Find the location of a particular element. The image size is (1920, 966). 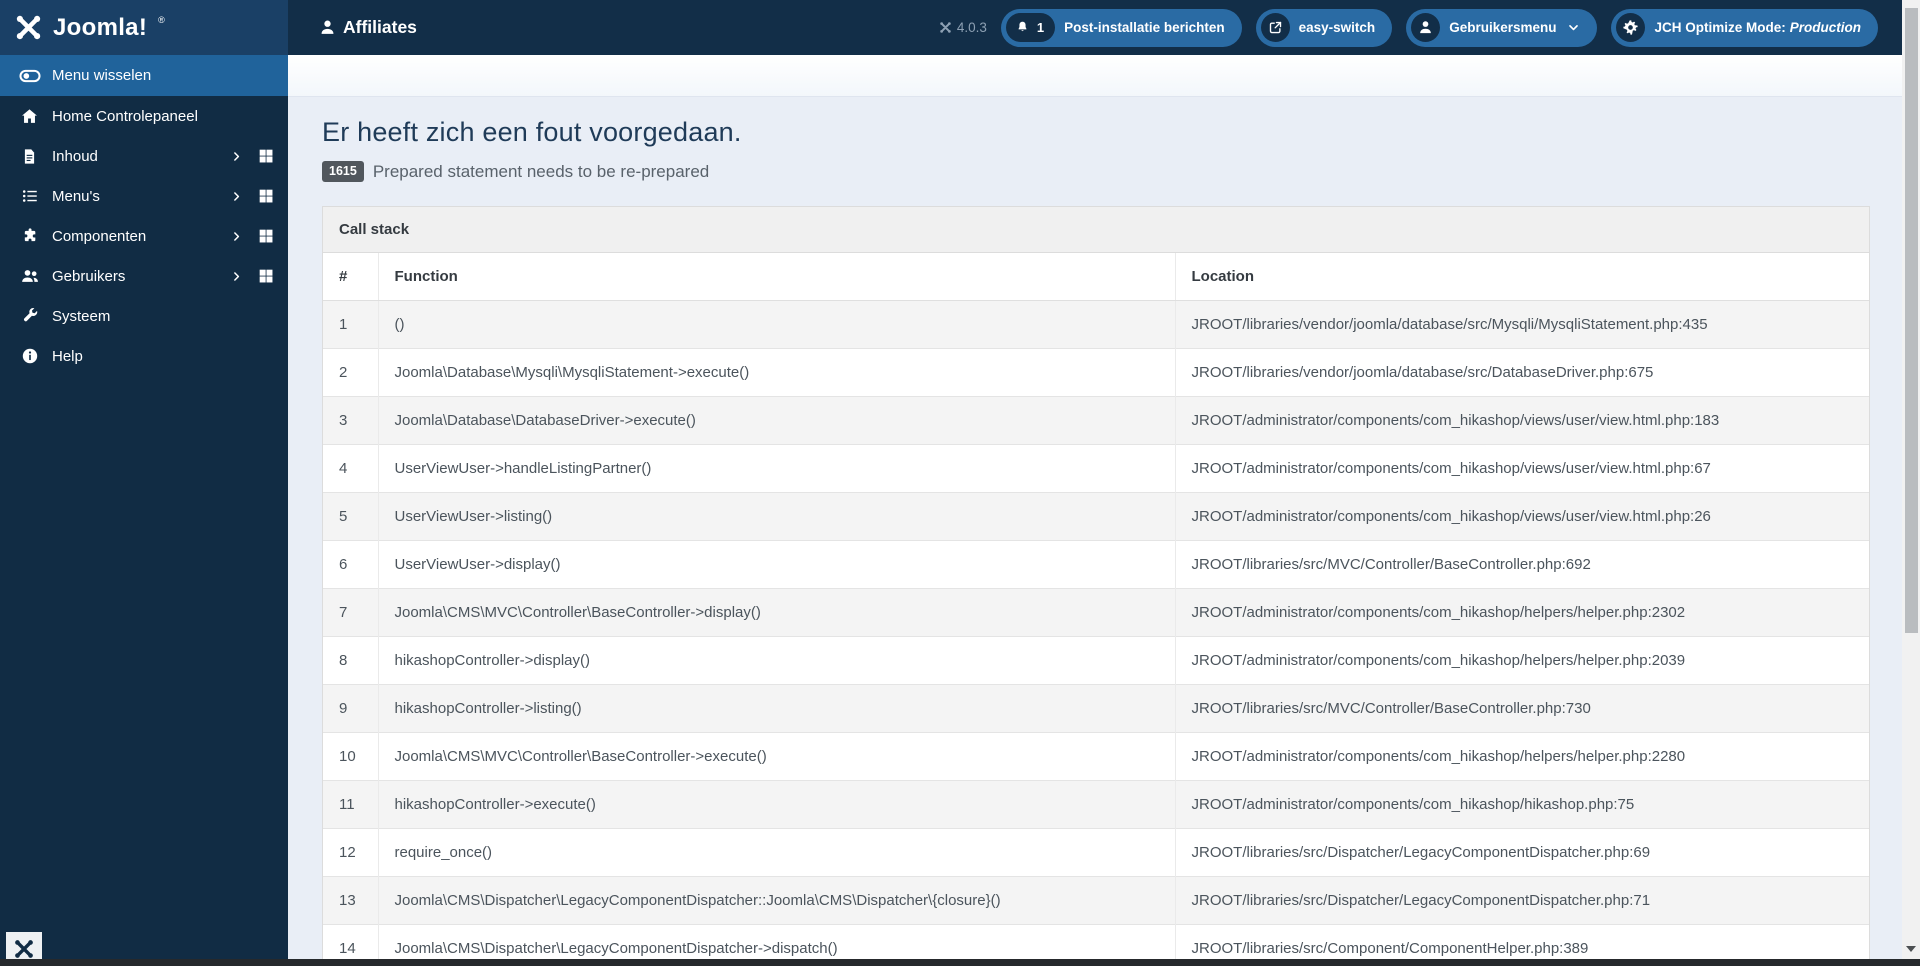

sidebar-item-gebruikers: Gebruikers is located at coordinates (144, 276).